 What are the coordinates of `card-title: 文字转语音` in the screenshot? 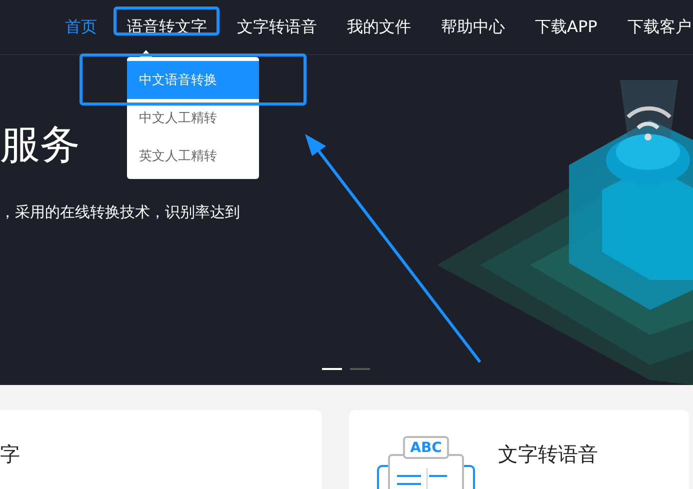 It's located at (548, 454).